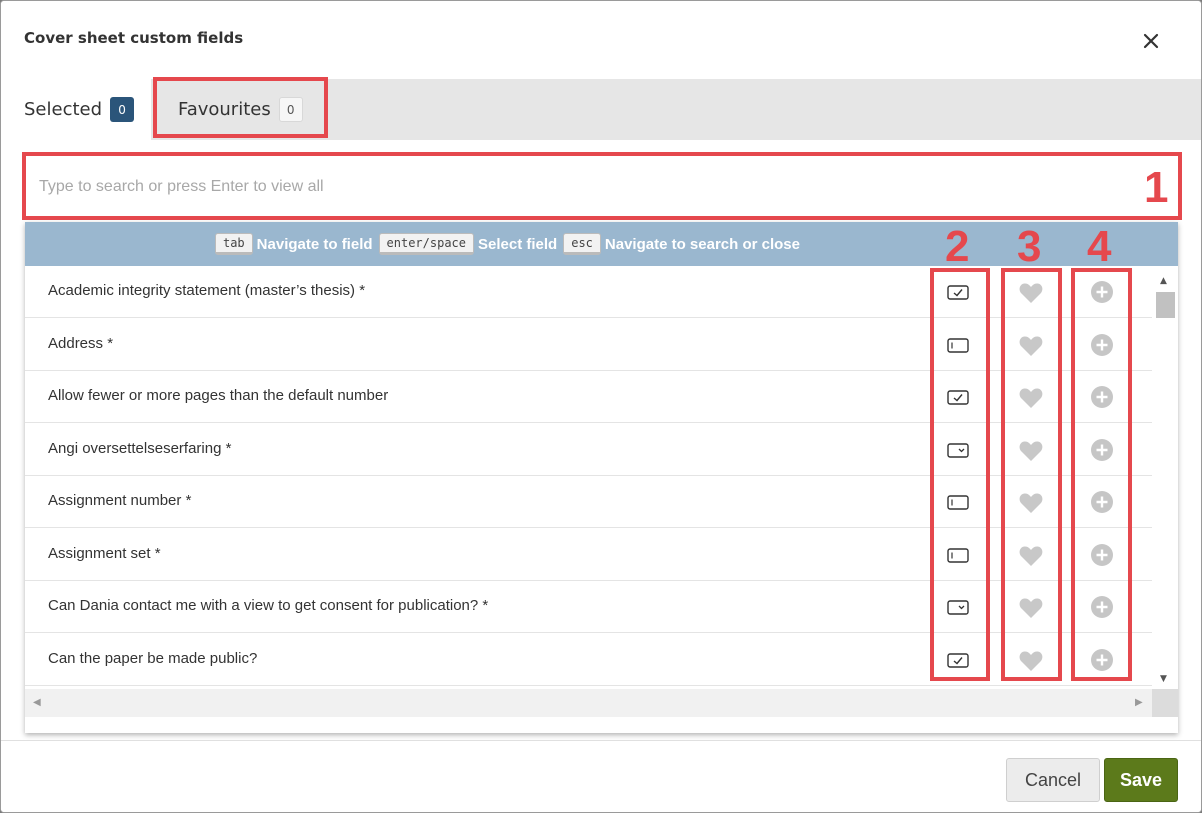 This screenshot has height=813, width=1202. I want to click on esc-key: esc, so click(582, 244).